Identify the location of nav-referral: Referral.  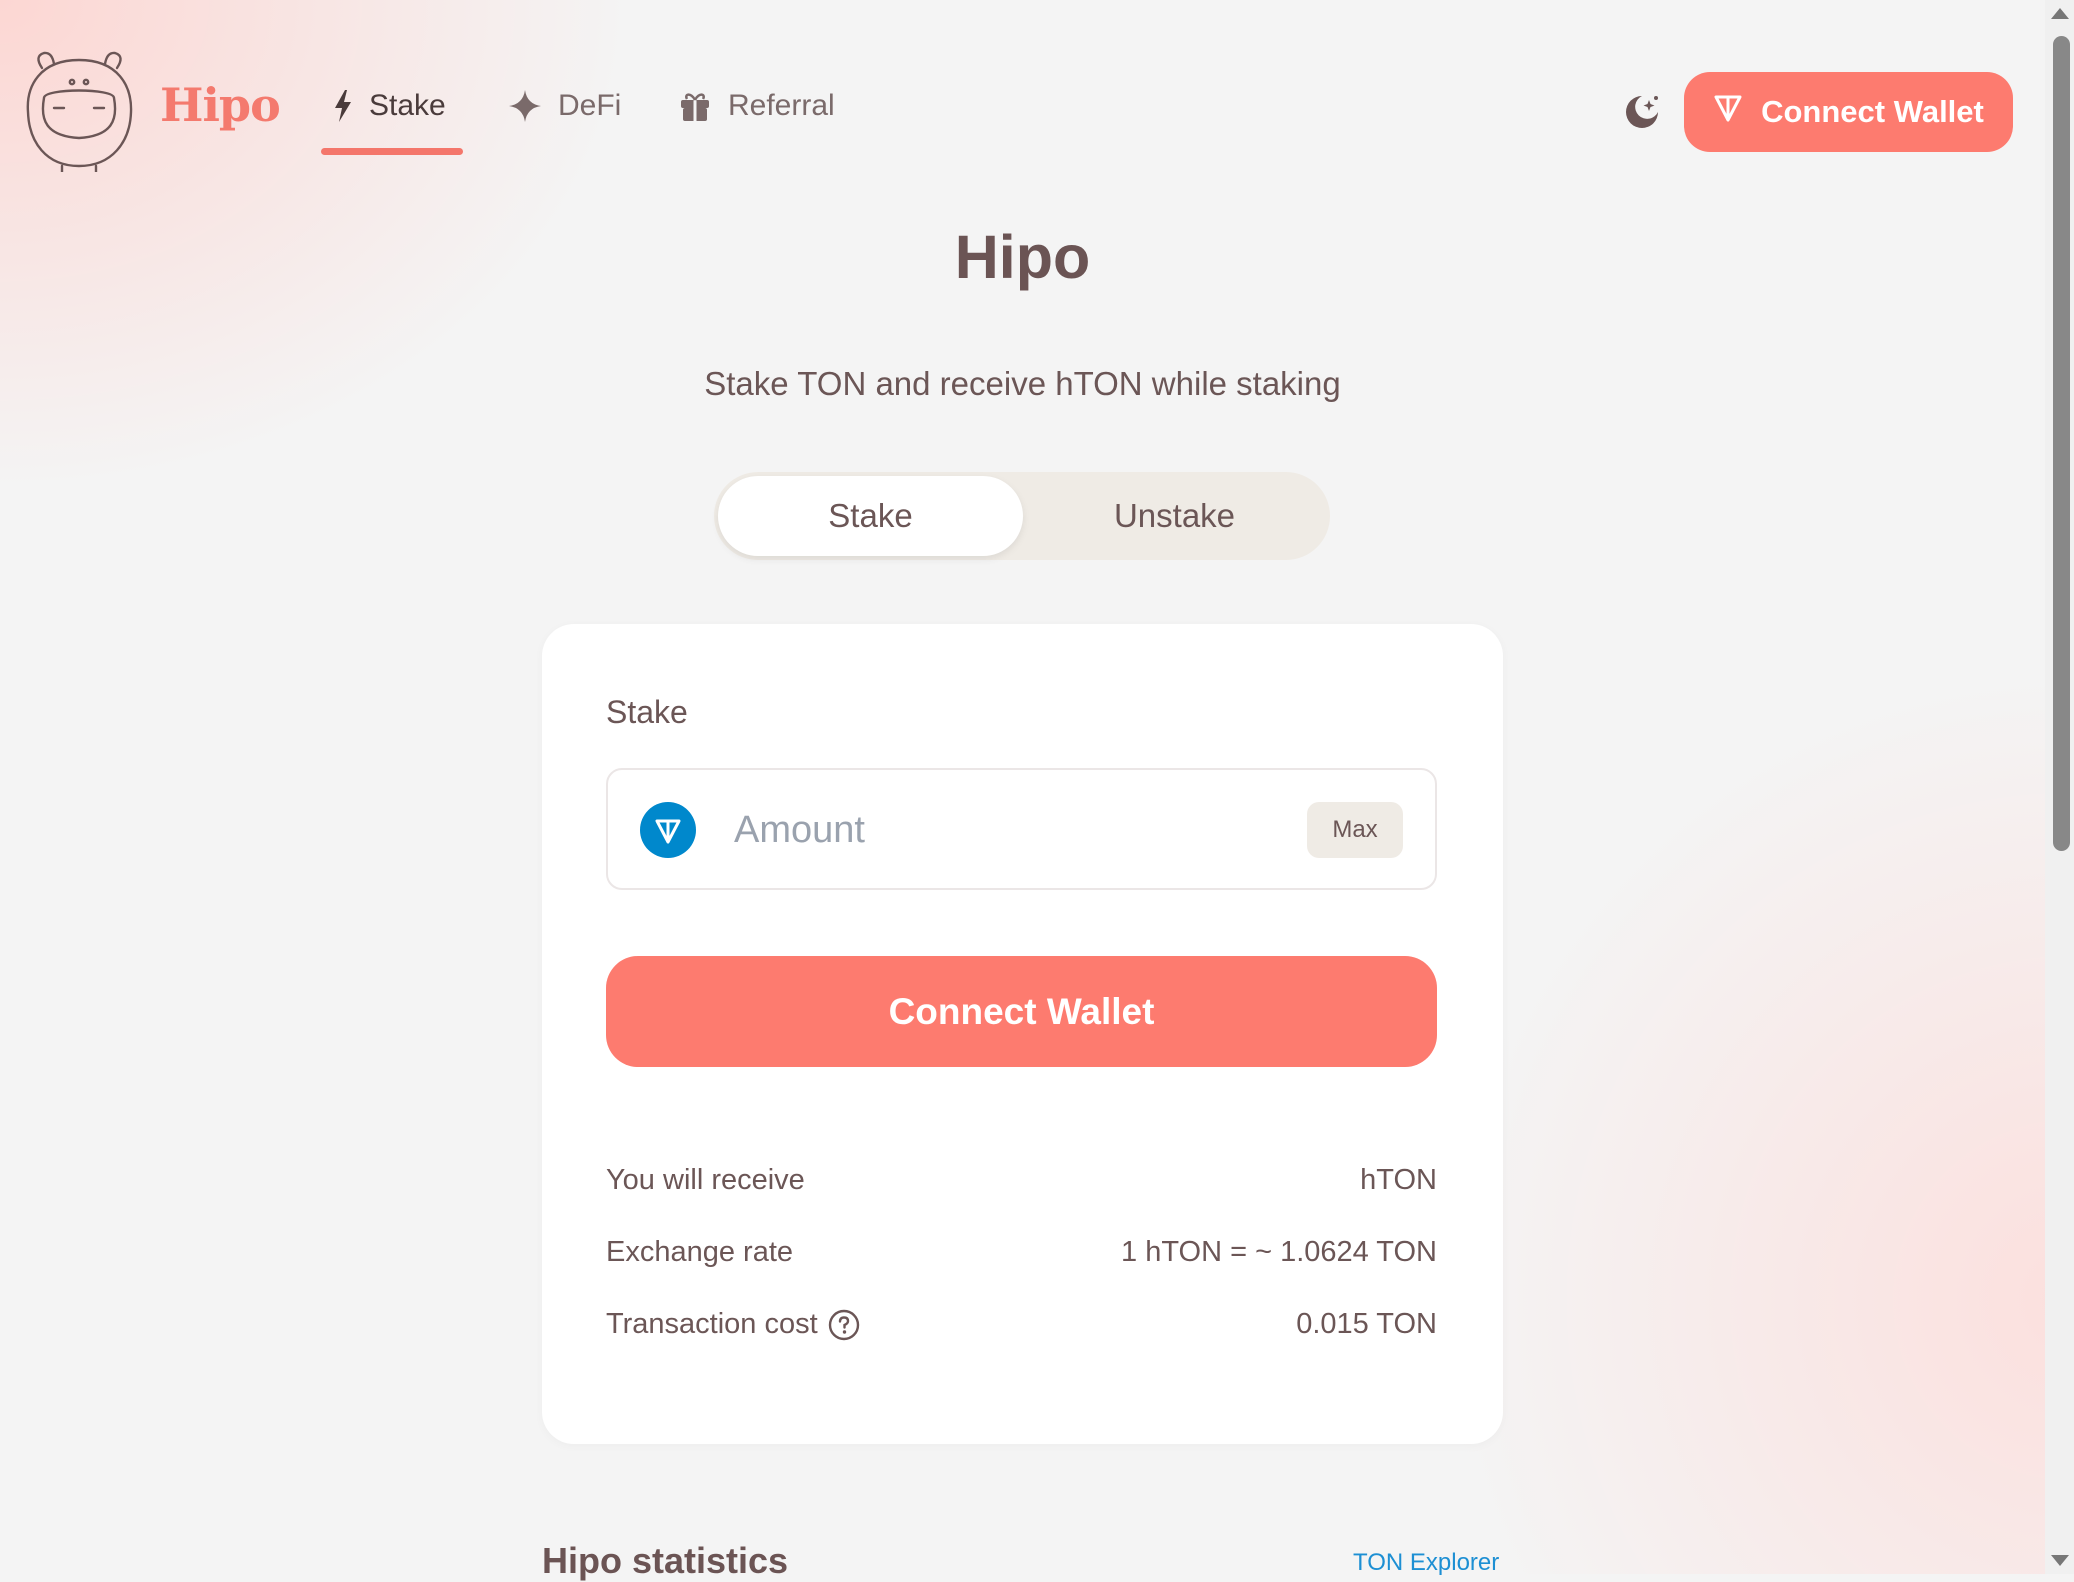
(756, 106).